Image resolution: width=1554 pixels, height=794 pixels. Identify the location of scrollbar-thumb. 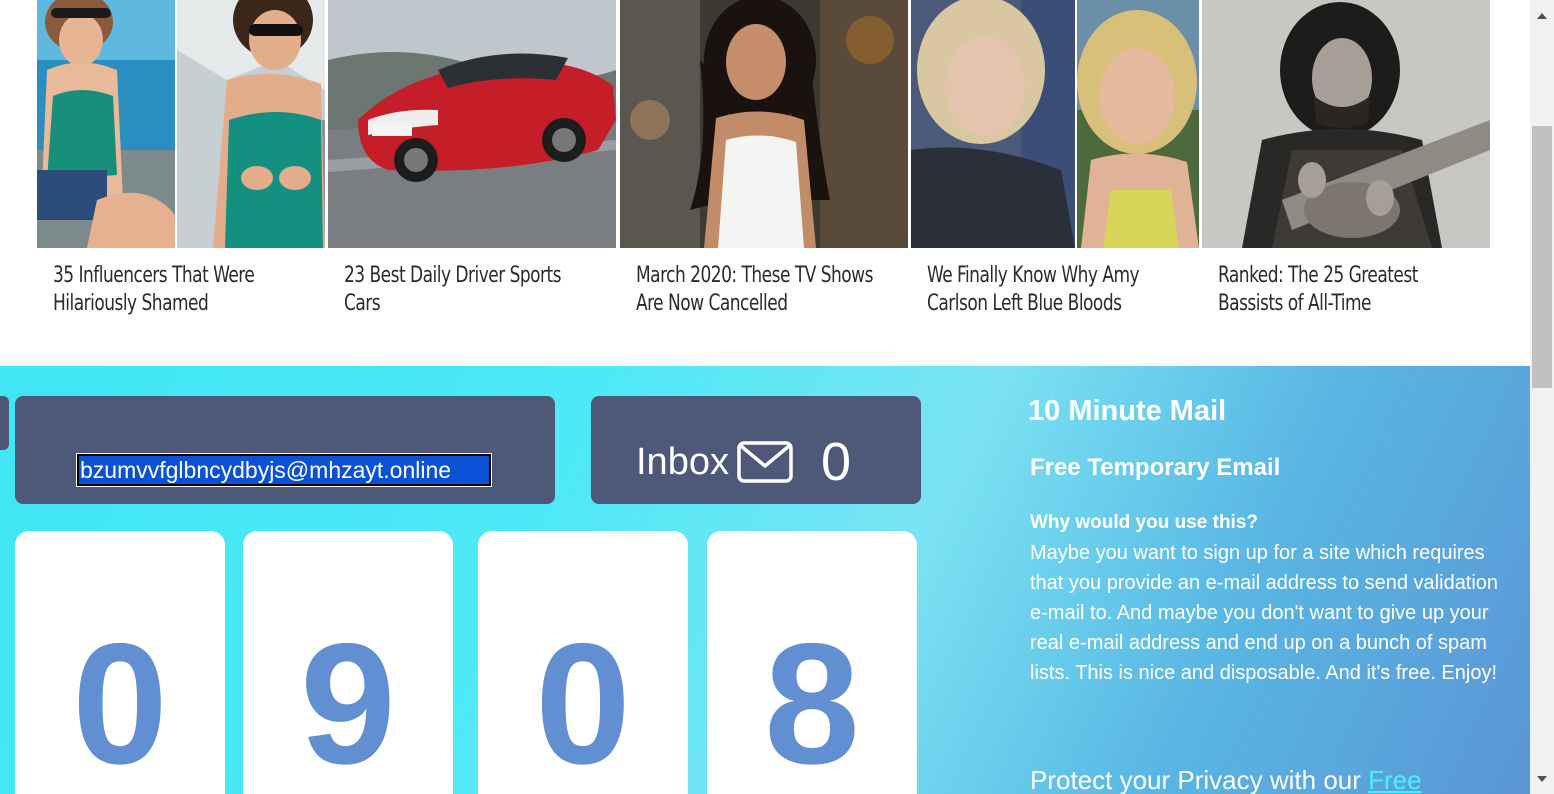
(1542, 257).